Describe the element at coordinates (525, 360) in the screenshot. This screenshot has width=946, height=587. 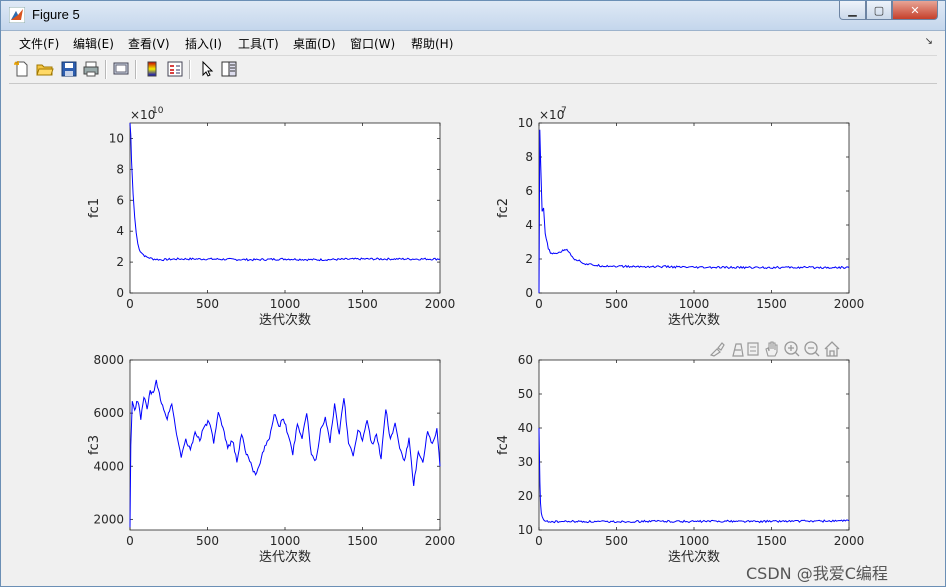
I see `y-tick-label: 60` at that location.